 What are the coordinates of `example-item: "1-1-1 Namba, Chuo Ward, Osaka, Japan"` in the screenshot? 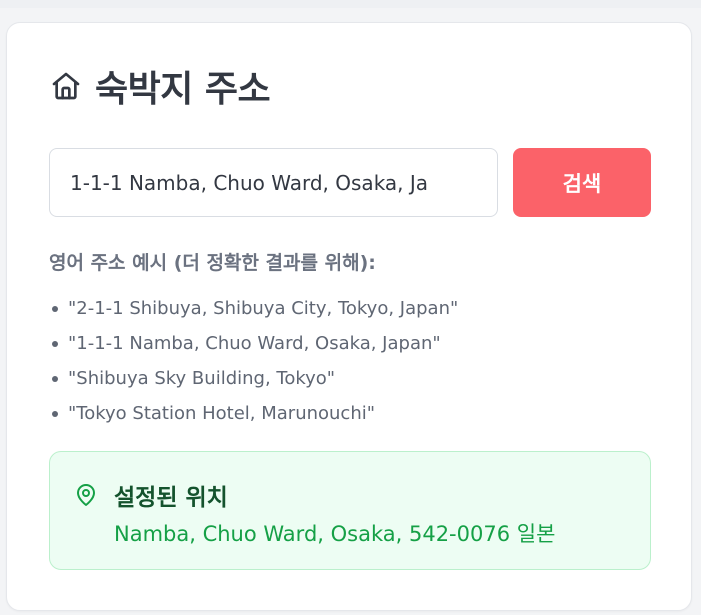 It's located at (253, 343).